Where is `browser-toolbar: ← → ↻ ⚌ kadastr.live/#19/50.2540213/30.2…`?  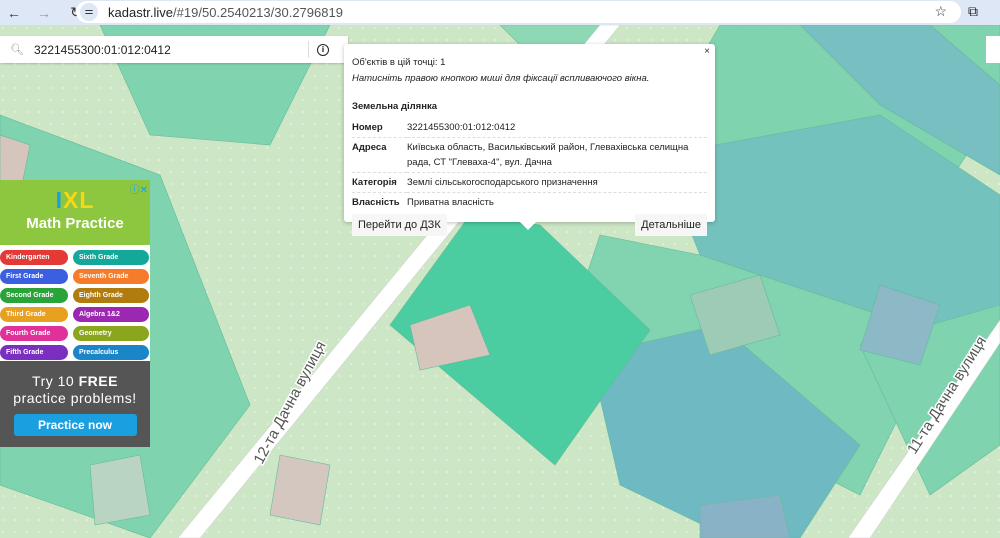
browser-toolbar: ← → ↻ ⚌ kadastr.live/#19/50.2540213/30.2… is located at coordinates (500, 12).